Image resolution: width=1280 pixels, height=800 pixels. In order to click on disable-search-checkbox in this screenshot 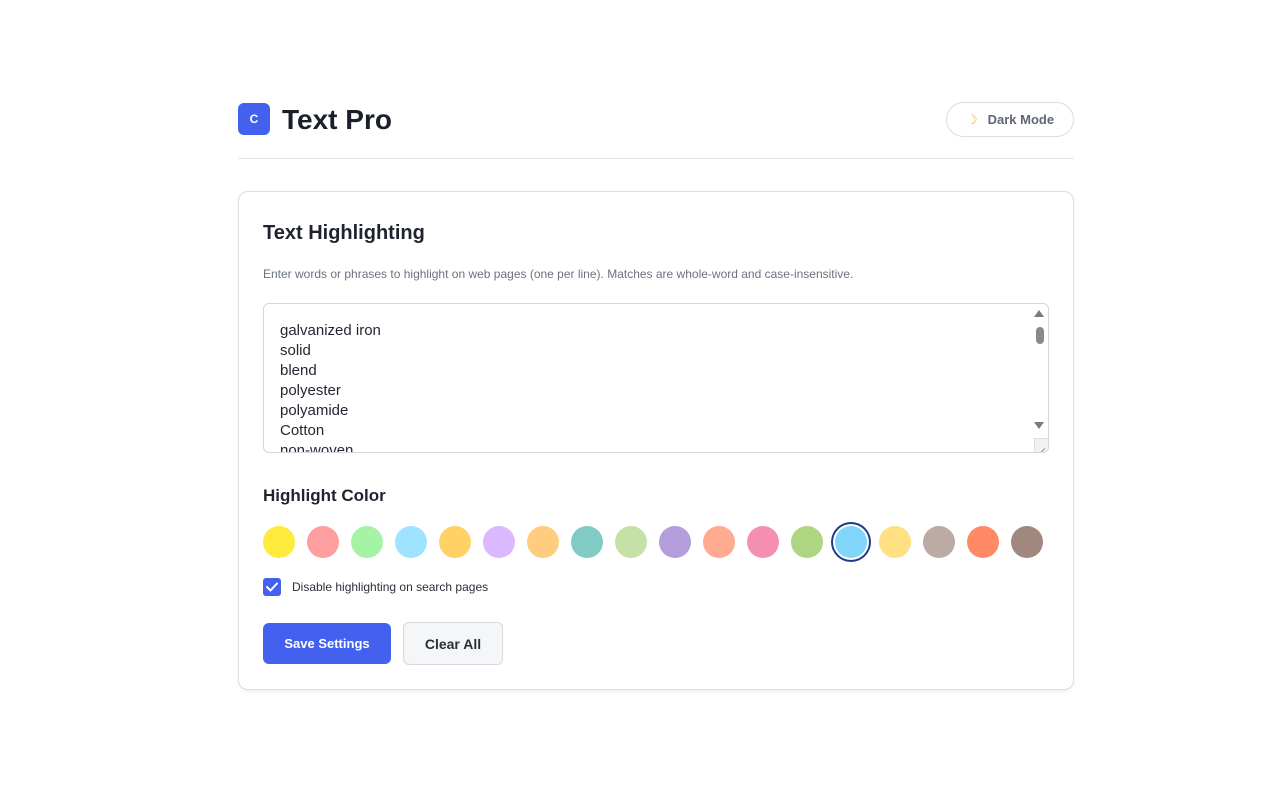, I will do `click(272, 587)`.